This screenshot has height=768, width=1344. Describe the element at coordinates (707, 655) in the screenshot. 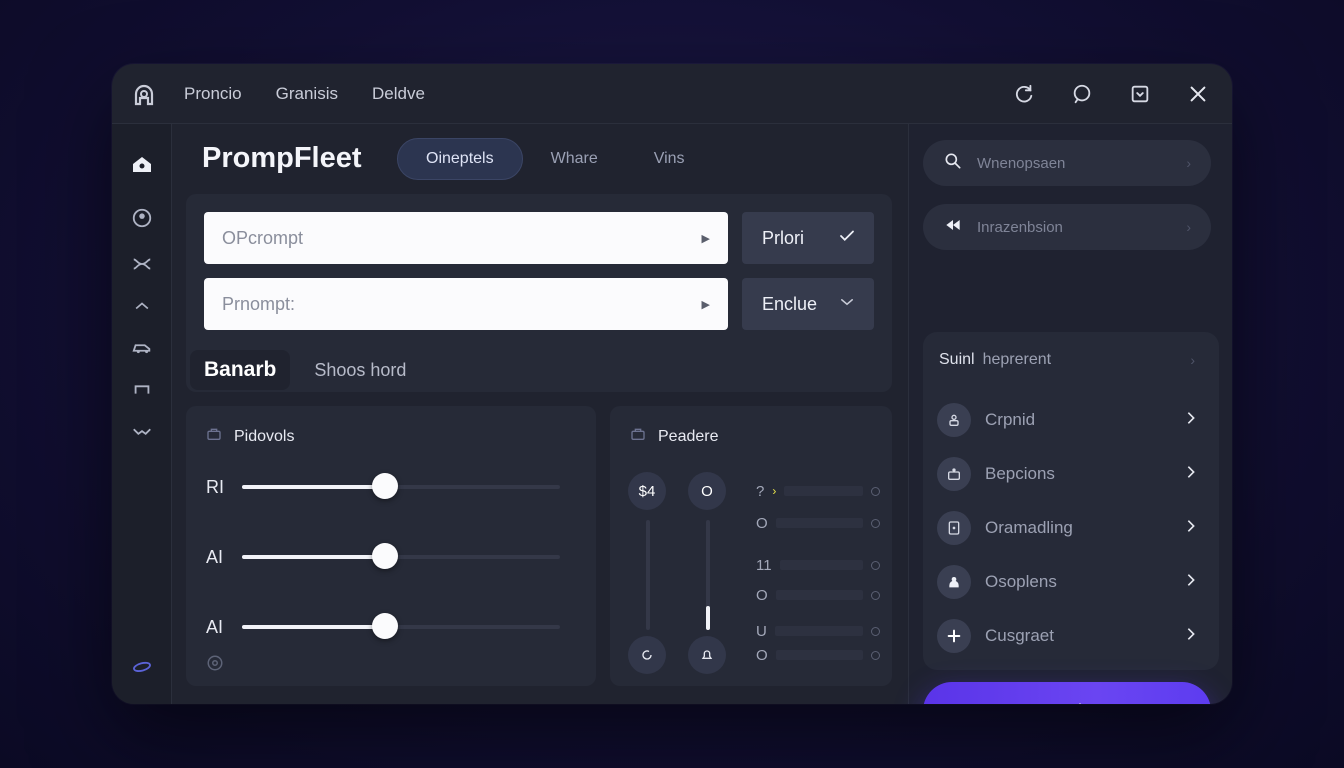

I see `bell-icon` at that location.